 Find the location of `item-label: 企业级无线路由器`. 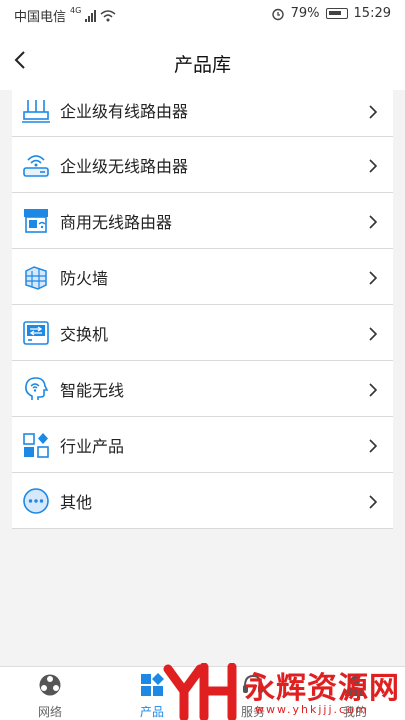

item-label: 企业级无线路由器 is located at coordinates (124, 166).